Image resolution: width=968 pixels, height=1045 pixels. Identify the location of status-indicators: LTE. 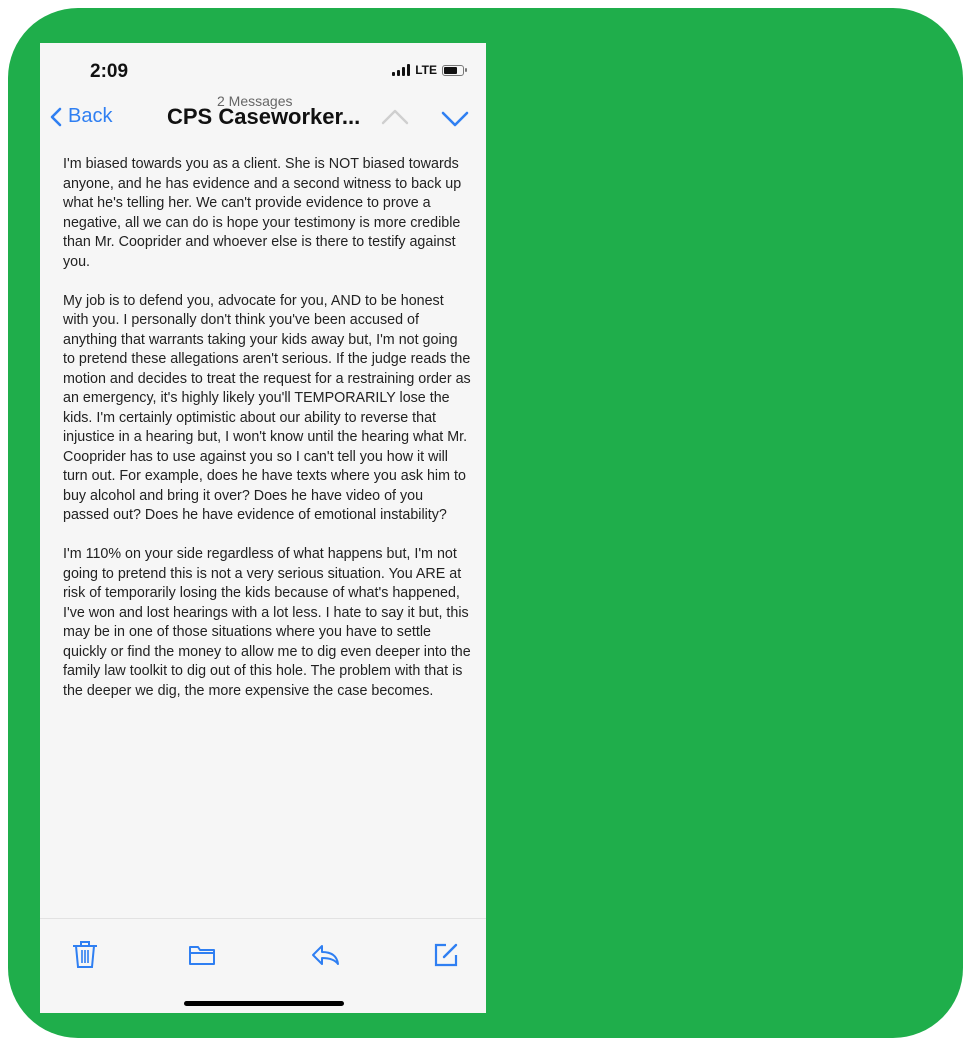
(429, 70).